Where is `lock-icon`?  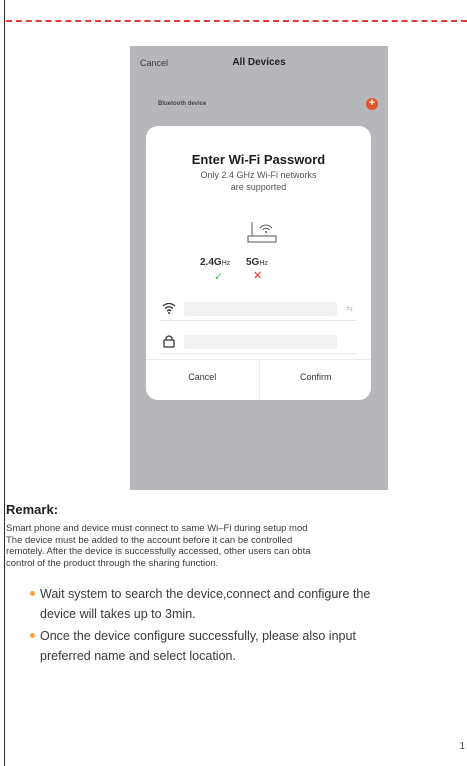 lock-icon is located at coordinates (169, 341).